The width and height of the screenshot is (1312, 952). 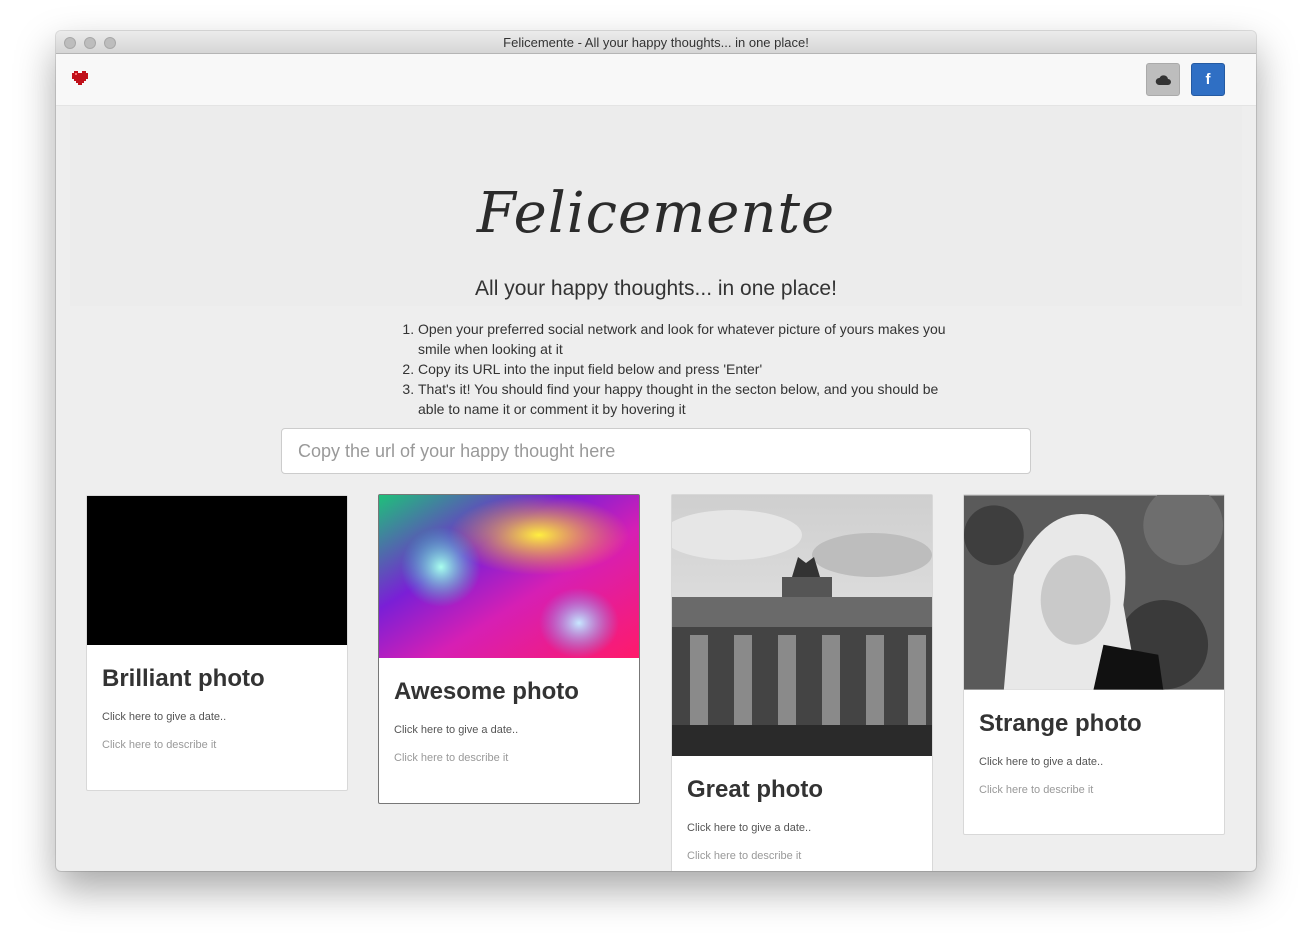 I want to click on cloud-icon, so click(x=1163, y=80).